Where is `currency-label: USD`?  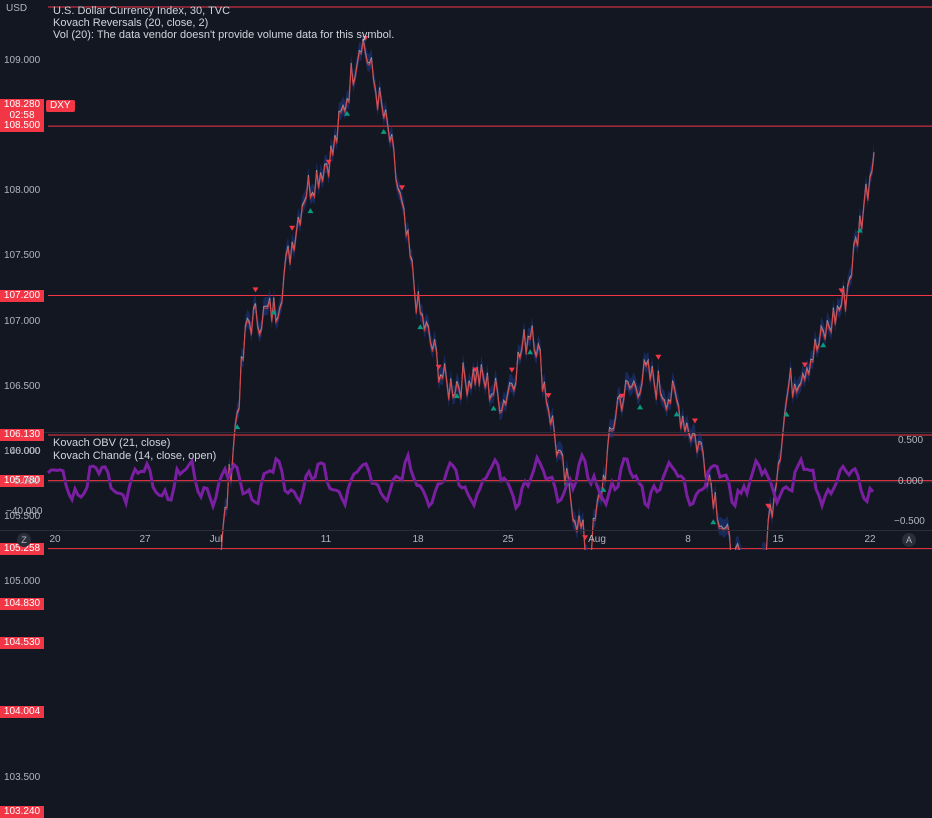
currency-label: USD is located at coordinates (17, 8).